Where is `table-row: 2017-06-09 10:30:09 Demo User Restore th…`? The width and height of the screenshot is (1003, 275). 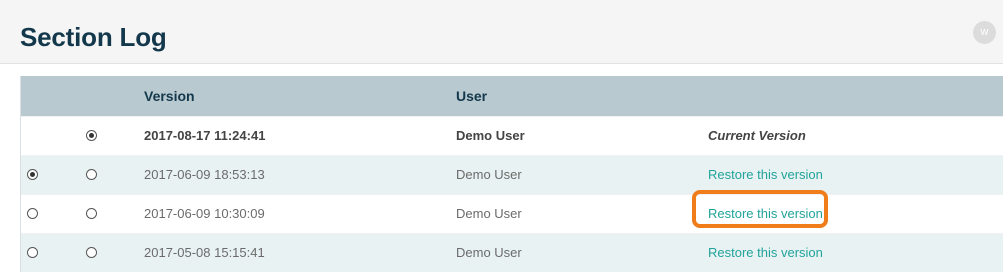
table-row: 2017-06-09 10:30:09 Demo User Restore th… is located at coordinates (512, 213).